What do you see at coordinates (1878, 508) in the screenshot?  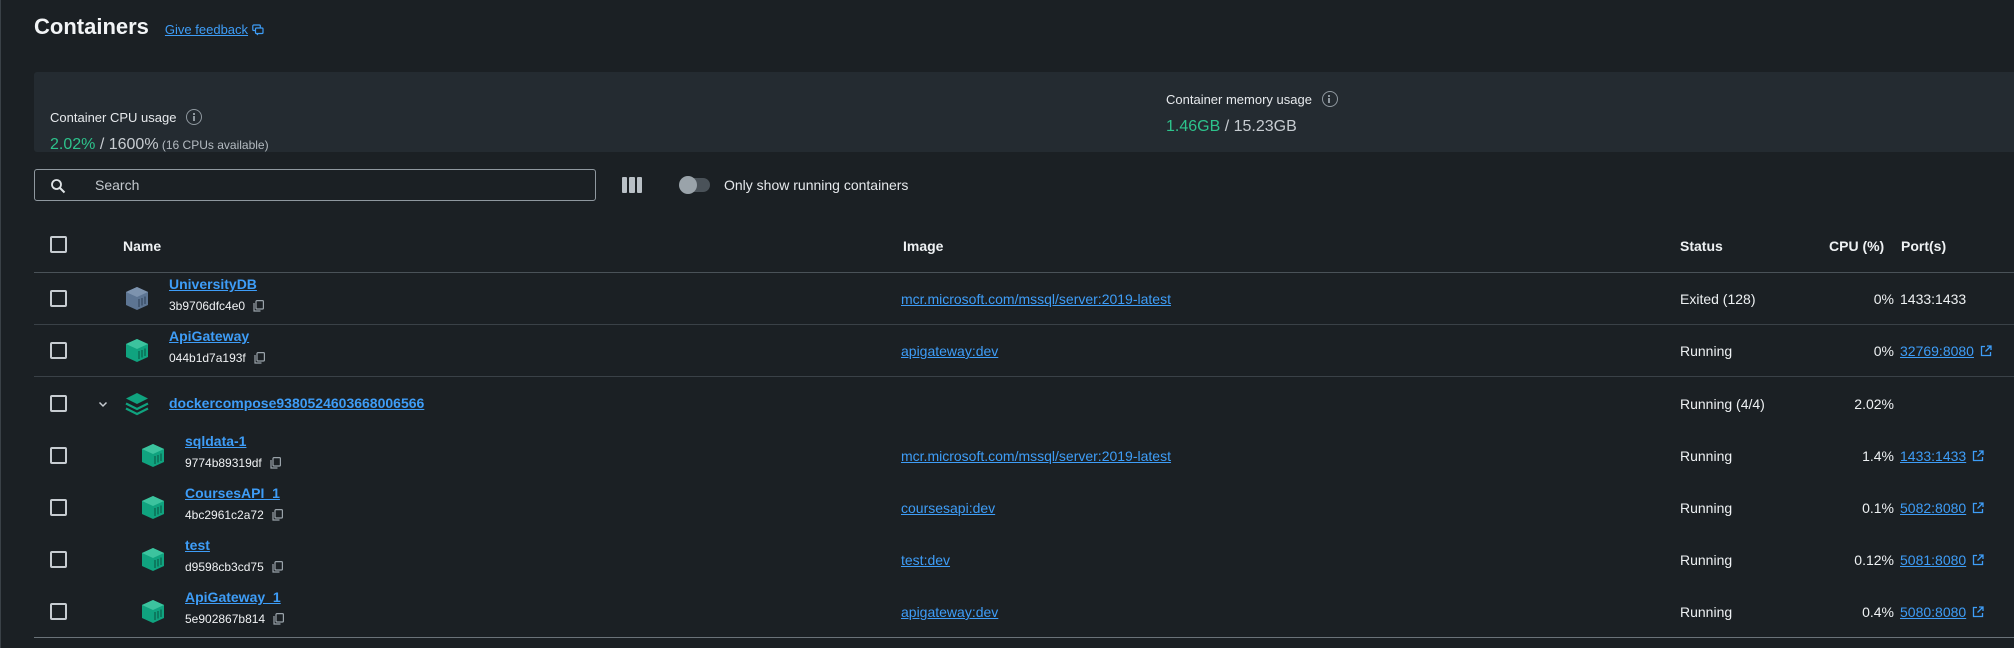 I see `cpu-value: 0.1%` at bounding box center [1878, 508].